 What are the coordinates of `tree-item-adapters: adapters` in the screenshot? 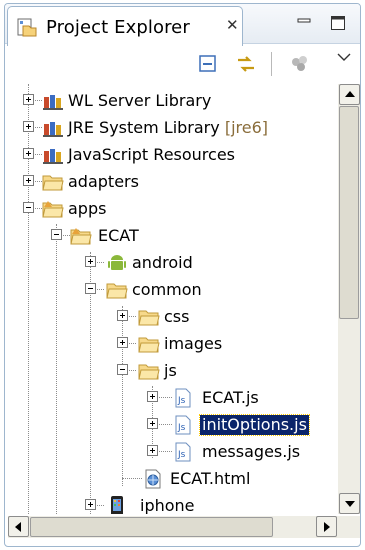 It's located at (172, 182).